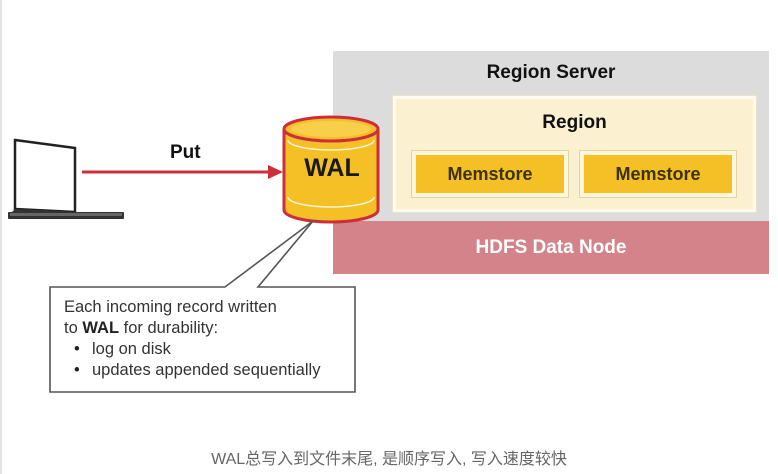 Image resolution: width=778 pixels, height=474 pixels. What do you see at coordinates (185, 152) in the screenshot?
I see `put-label: Put` at bounding box center [185, 152].